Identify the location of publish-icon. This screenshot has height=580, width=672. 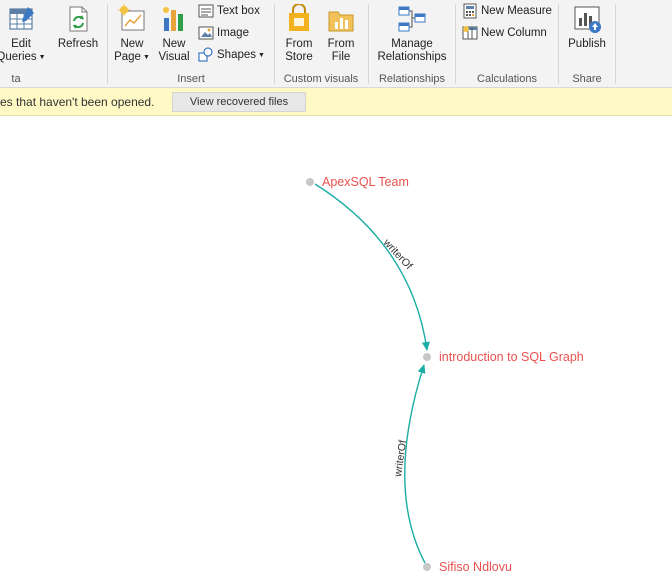
(587, 19).